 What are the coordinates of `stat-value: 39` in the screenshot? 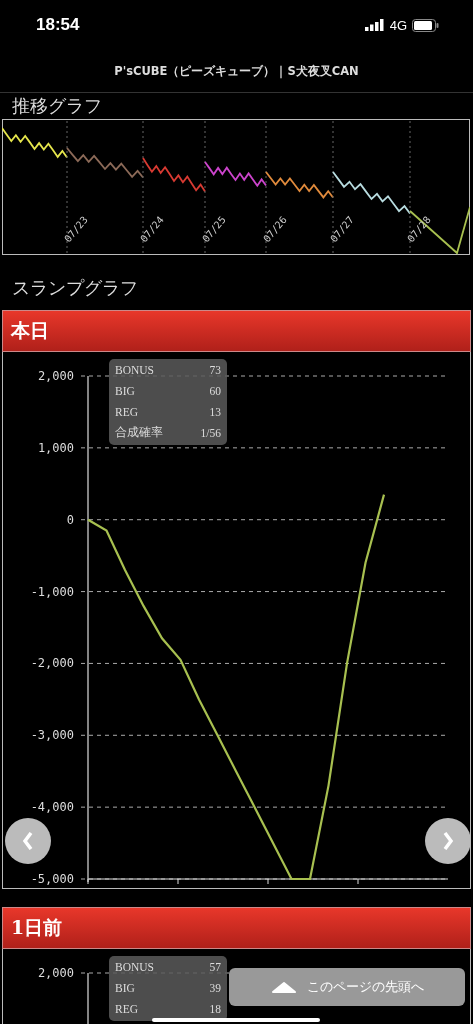 It's located at (215, 987).